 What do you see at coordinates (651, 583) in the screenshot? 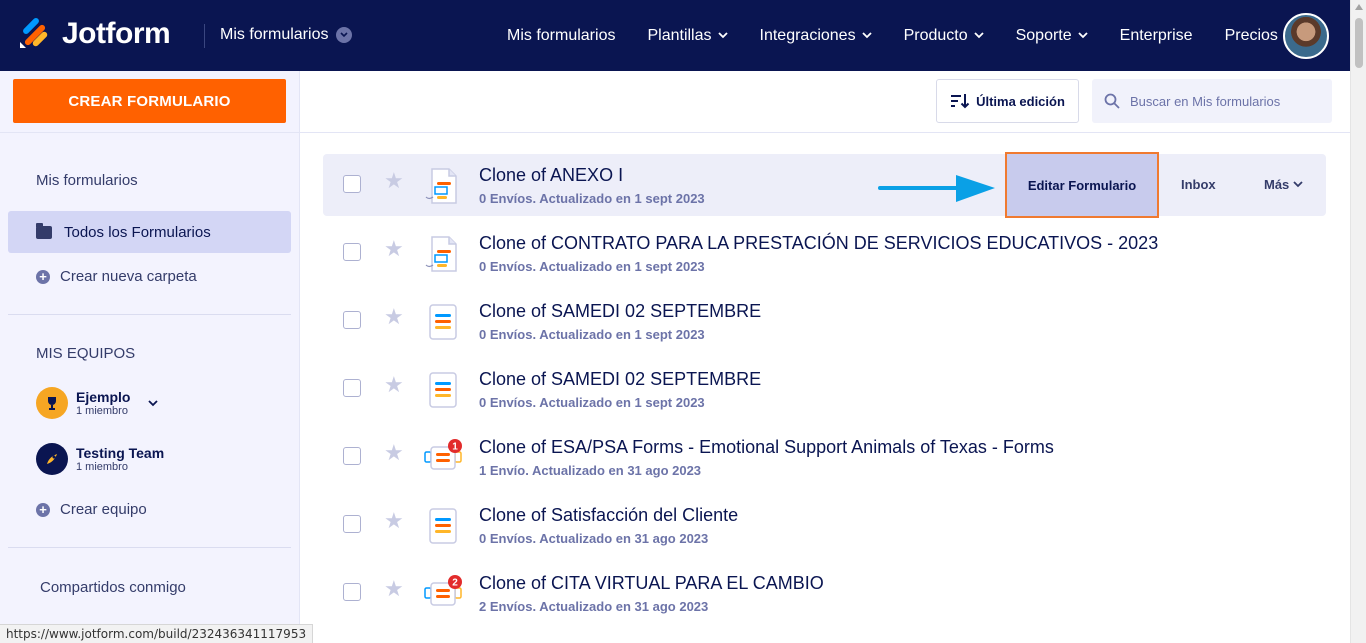
I see `form-title: Clone of CITA VIRTUAL PARA EL CAMBIO` at bounding box center [651, 583].